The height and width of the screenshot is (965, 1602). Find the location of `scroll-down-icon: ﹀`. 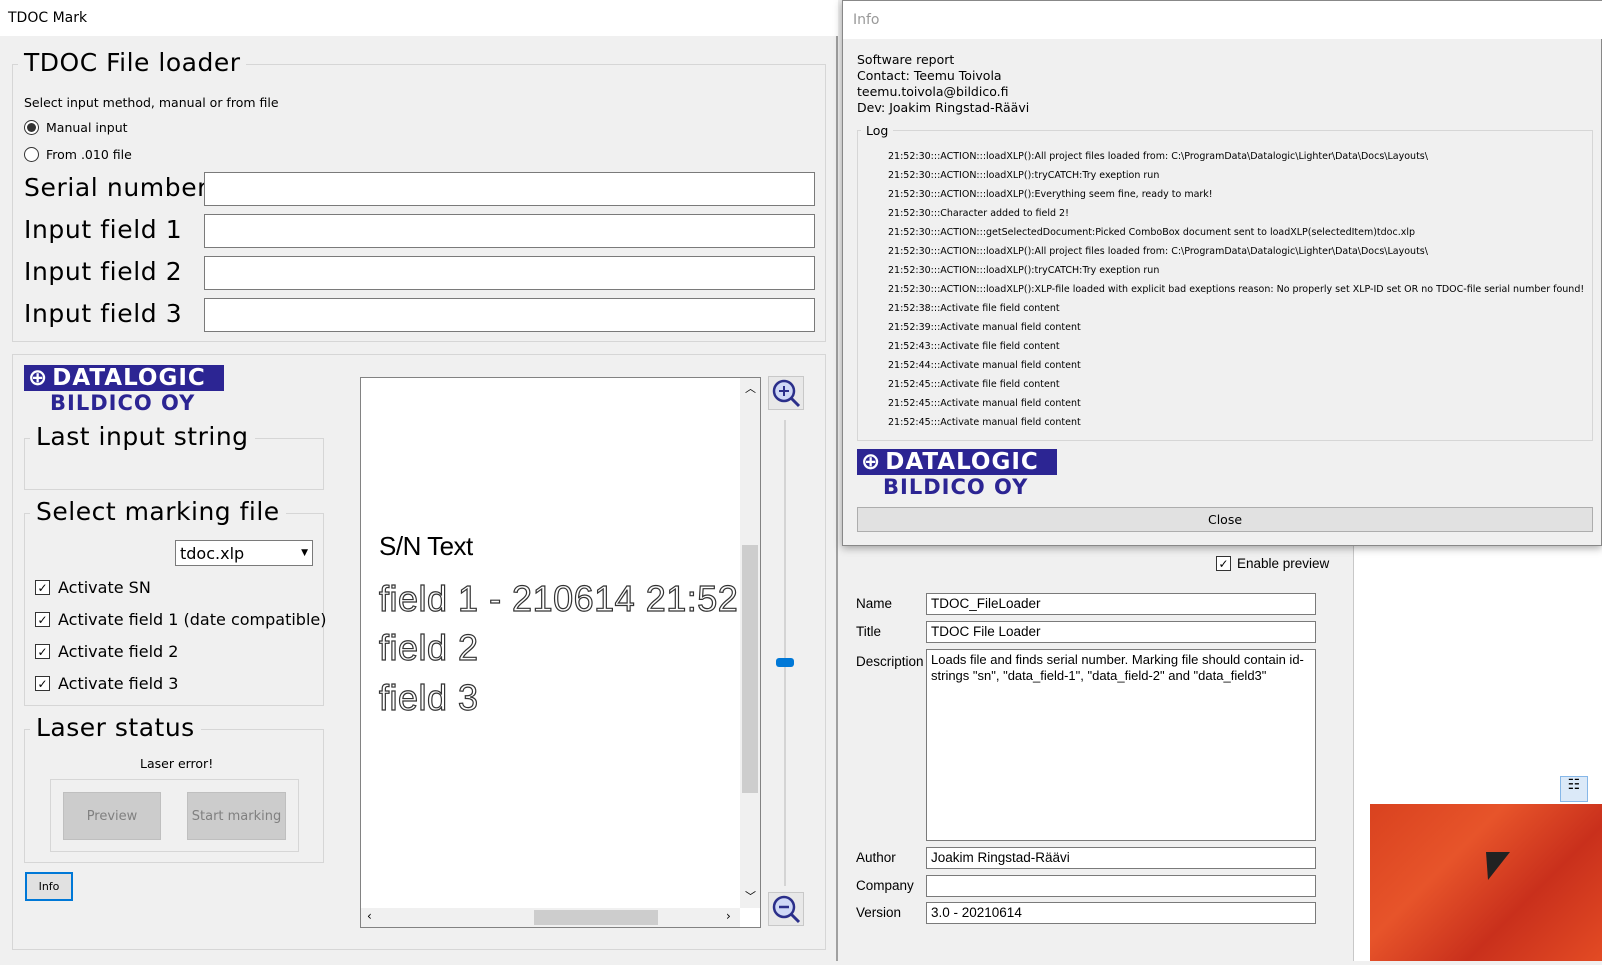

scroll-down-icon: ﹀ is located at coordinates (750, 896).